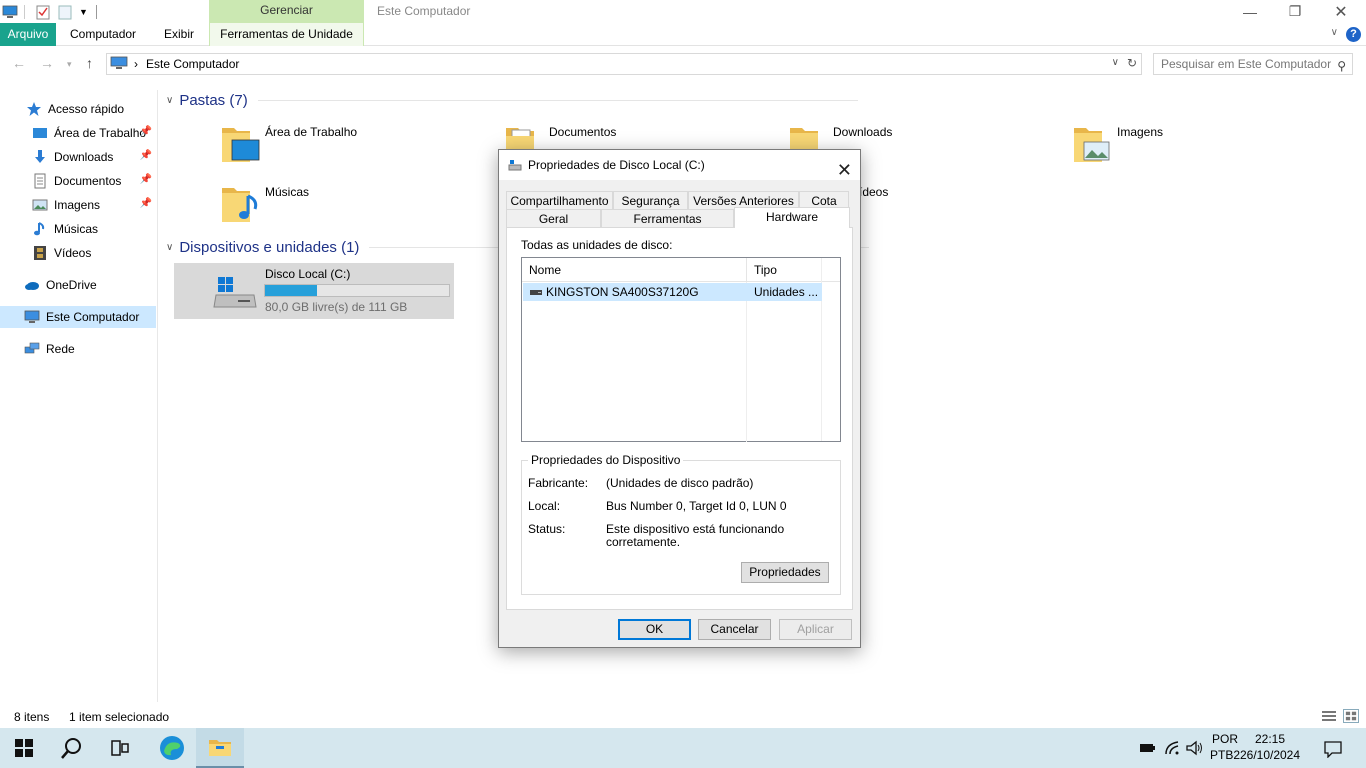 This screenshot has height=768, width=1366. I want to click on folder-musicas: Músicas, so click(340, 208).